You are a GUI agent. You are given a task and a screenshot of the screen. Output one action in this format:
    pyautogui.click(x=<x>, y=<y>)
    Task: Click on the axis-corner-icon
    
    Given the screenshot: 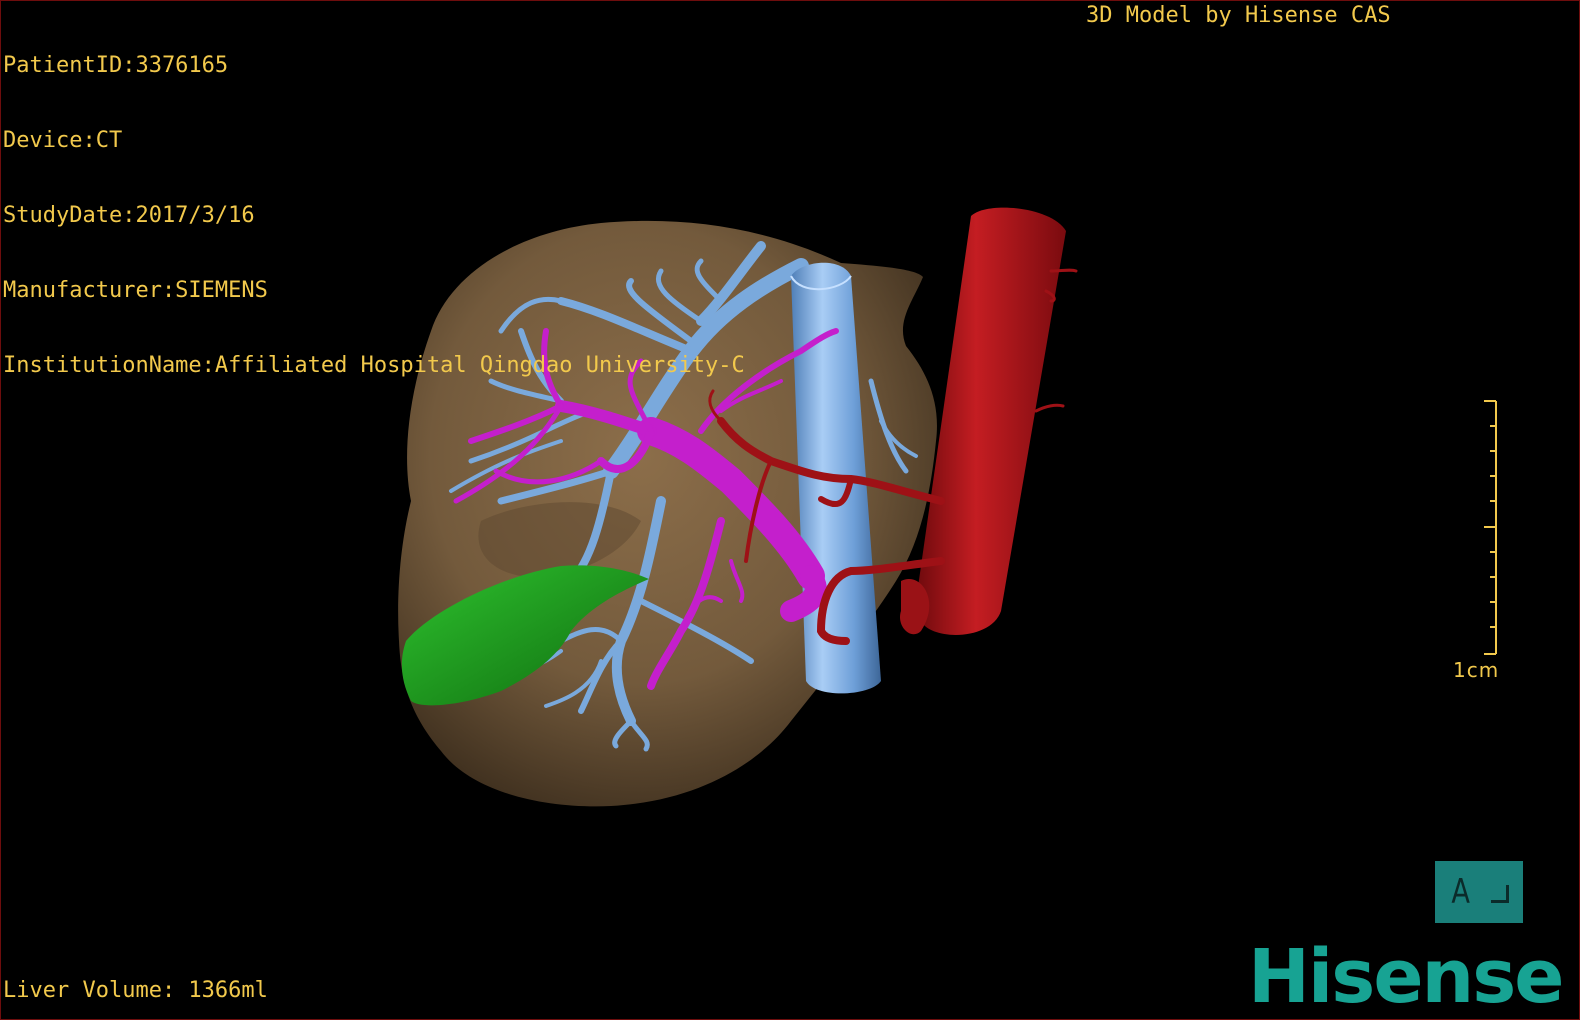 What is the action you would take?
    pyautogui.click(x=1499, y=894)
    